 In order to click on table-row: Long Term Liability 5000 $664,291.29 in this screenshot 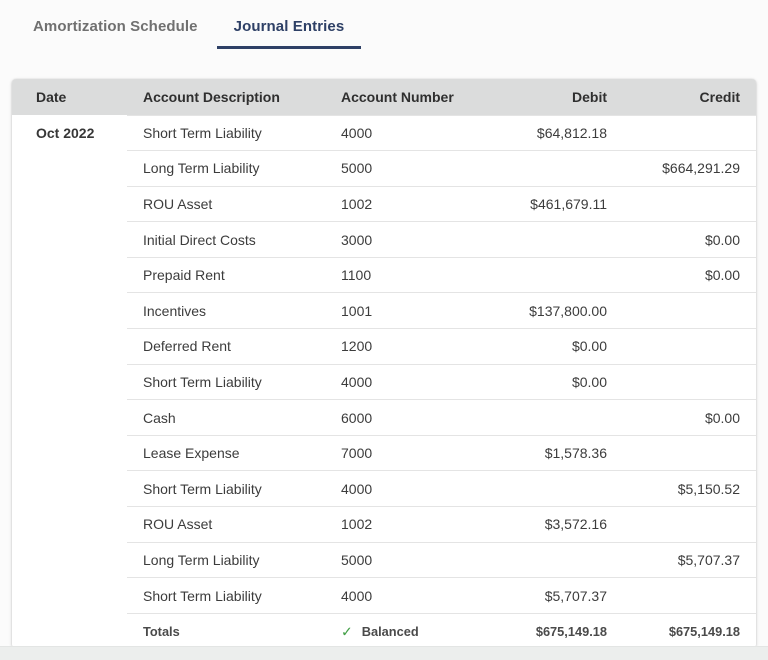, I will do `click(384, 168)`.